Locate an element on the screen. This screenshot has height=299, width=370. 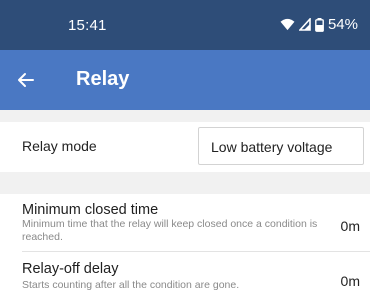
status-icons: 54% is located at coordinates (319, 24).